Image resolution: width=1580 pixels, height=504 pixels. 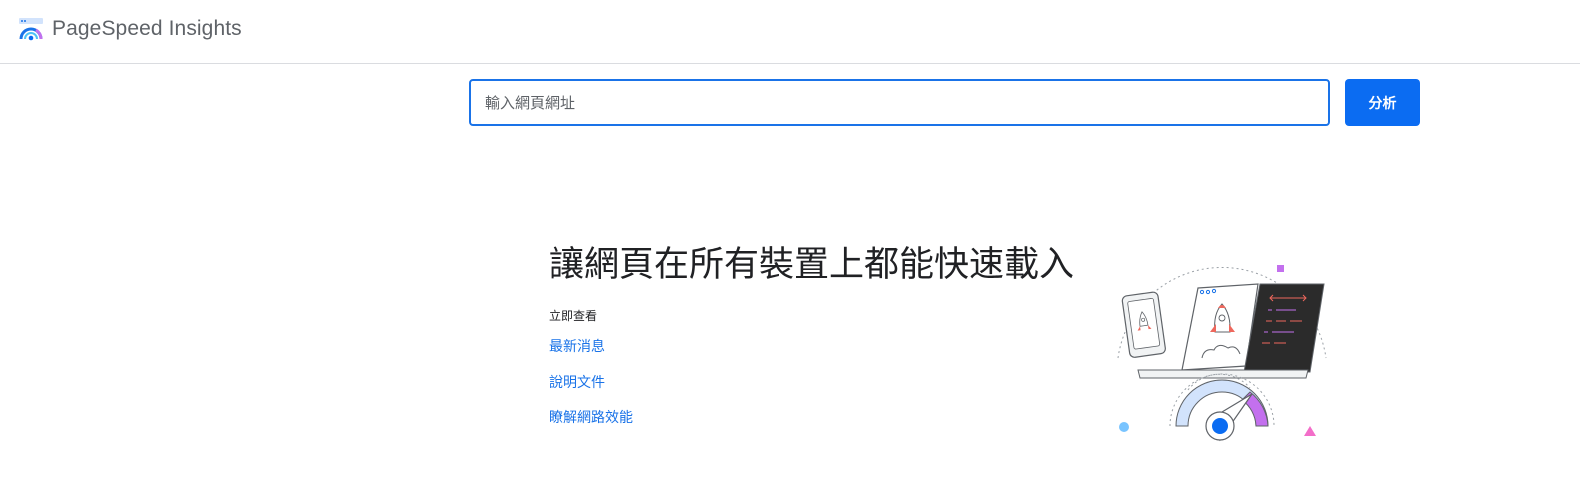 What do you see at coordinates (790, 32) in the screenshot?
I see `top-bar: PageSpeed Insights` at bounding box center [790, 32].